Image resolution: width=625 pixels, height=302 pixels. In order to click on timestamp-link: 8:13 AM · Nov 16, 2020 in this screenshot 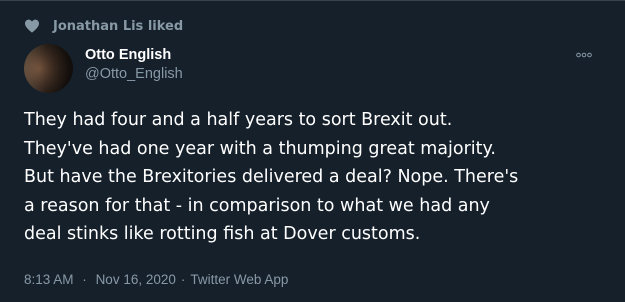, I will do `click(100, 279)`.